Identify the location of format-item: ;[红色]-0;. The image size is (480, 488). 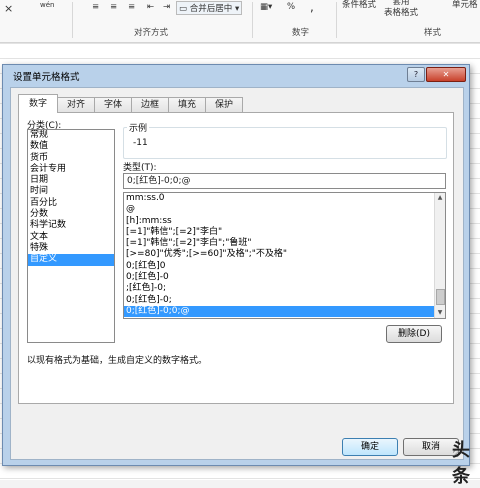
(284, 288).